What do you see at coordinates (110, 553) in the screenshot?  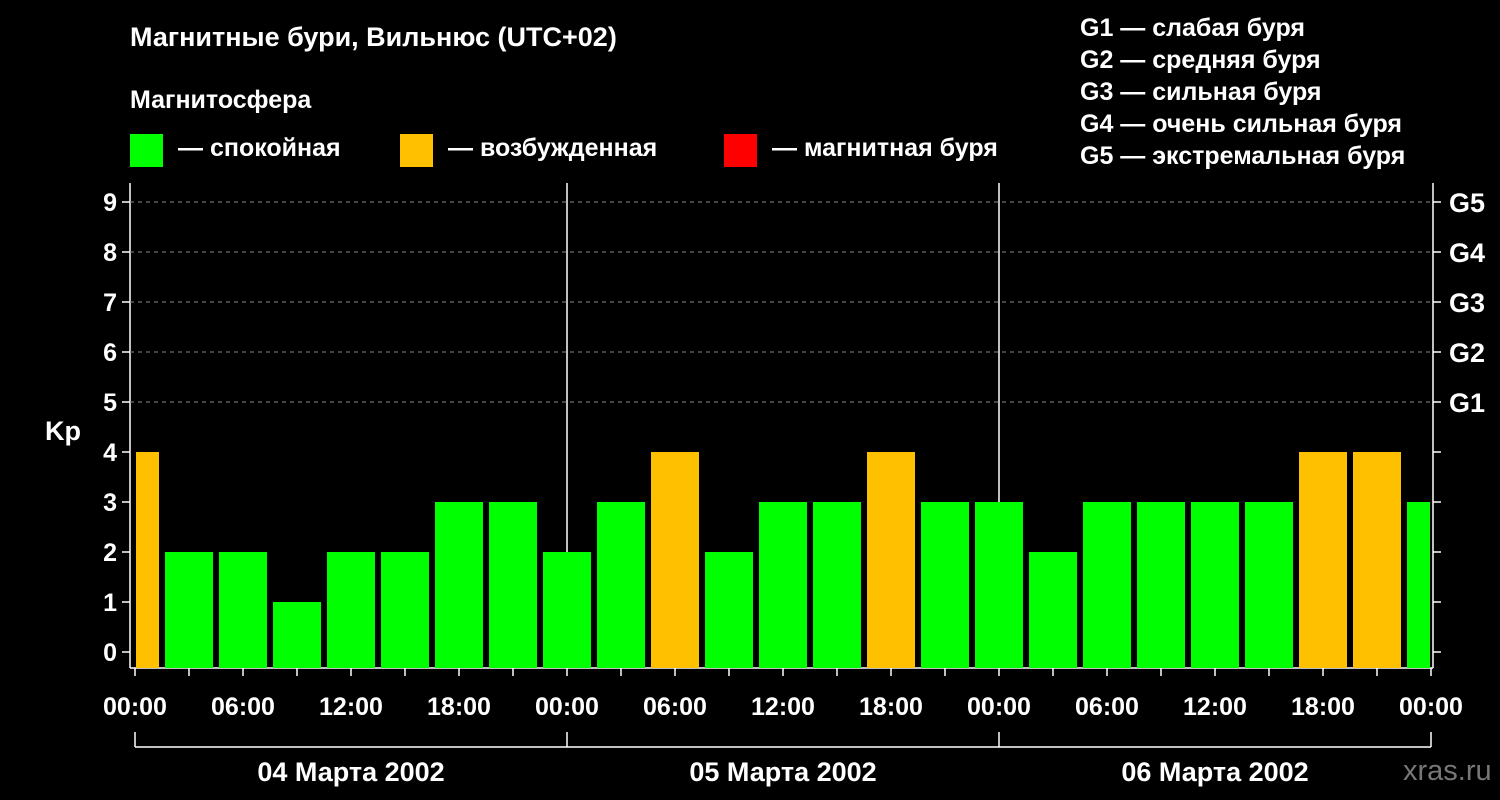 I see `y-tick-label: 2` at bounding box center [110, 553].